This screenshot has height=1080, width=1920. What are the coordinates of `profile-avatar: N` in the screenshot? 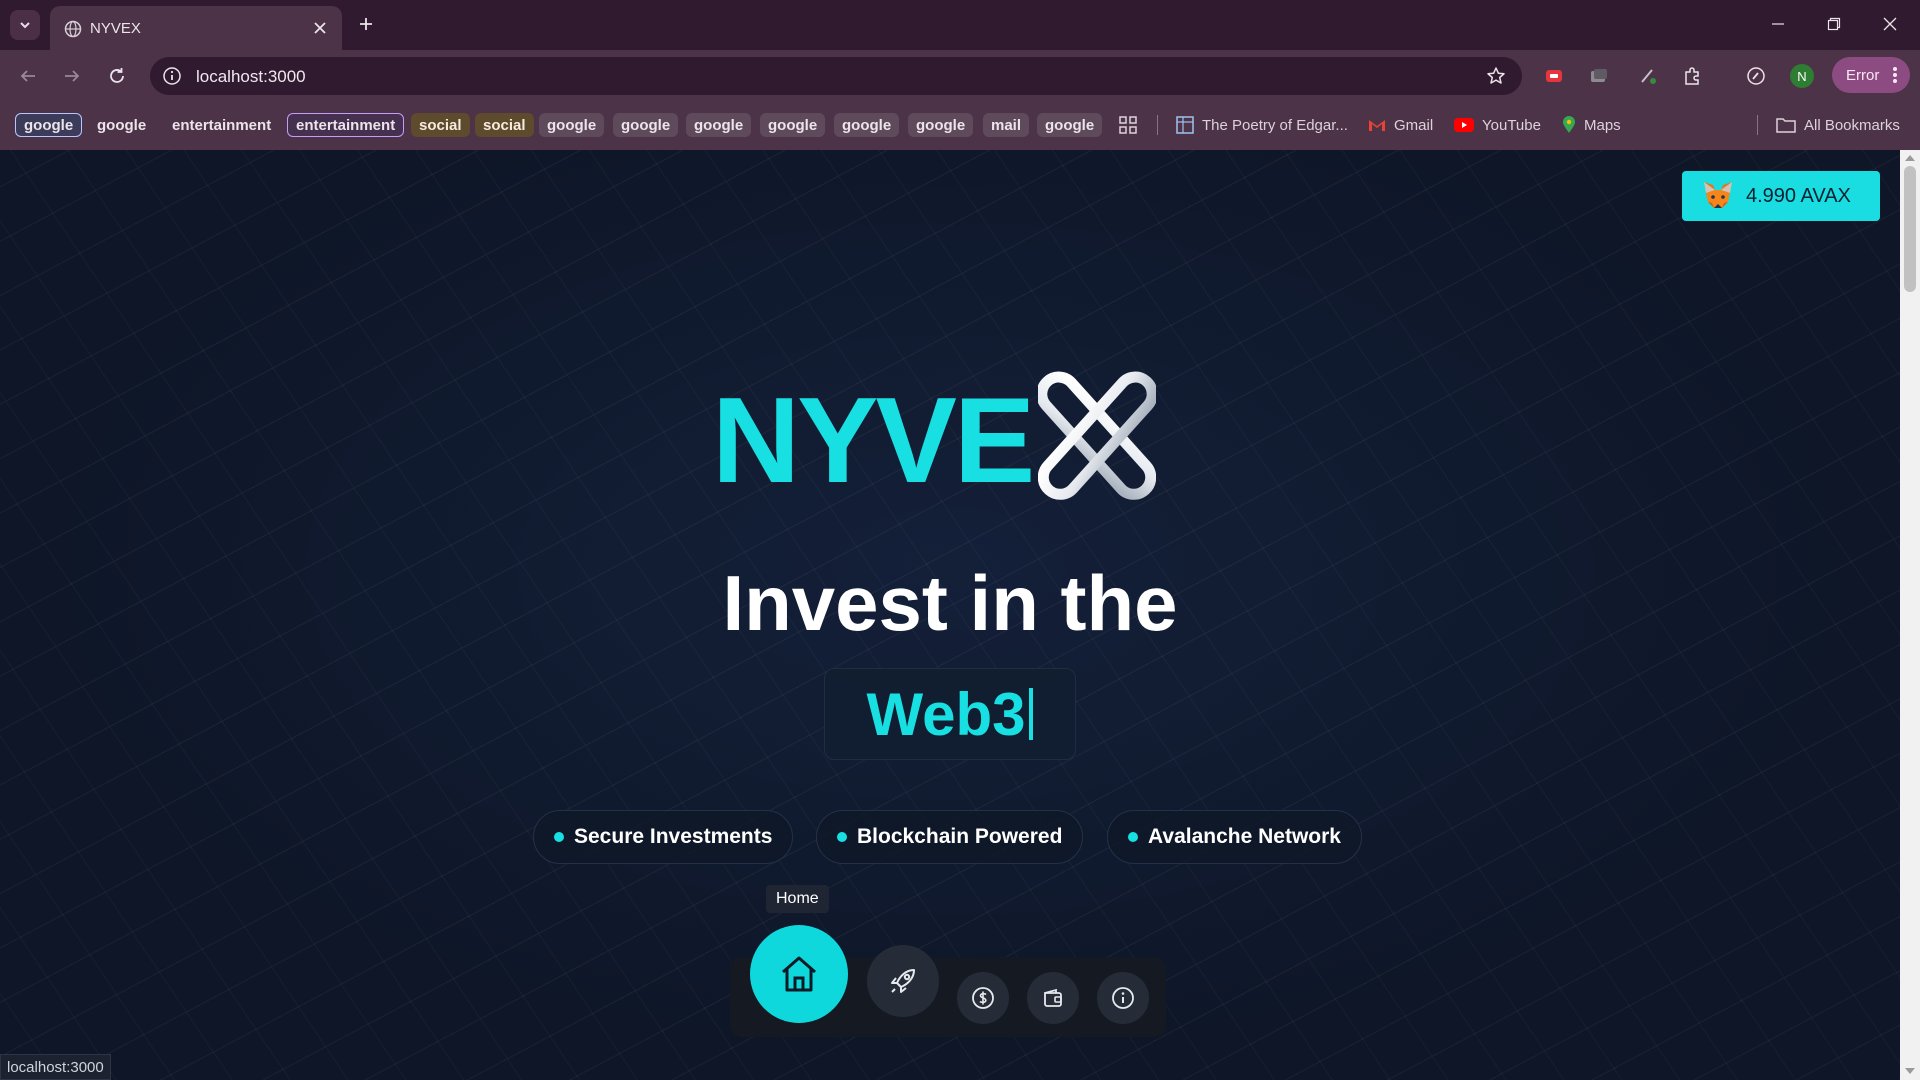 It's located at (1802, 76).